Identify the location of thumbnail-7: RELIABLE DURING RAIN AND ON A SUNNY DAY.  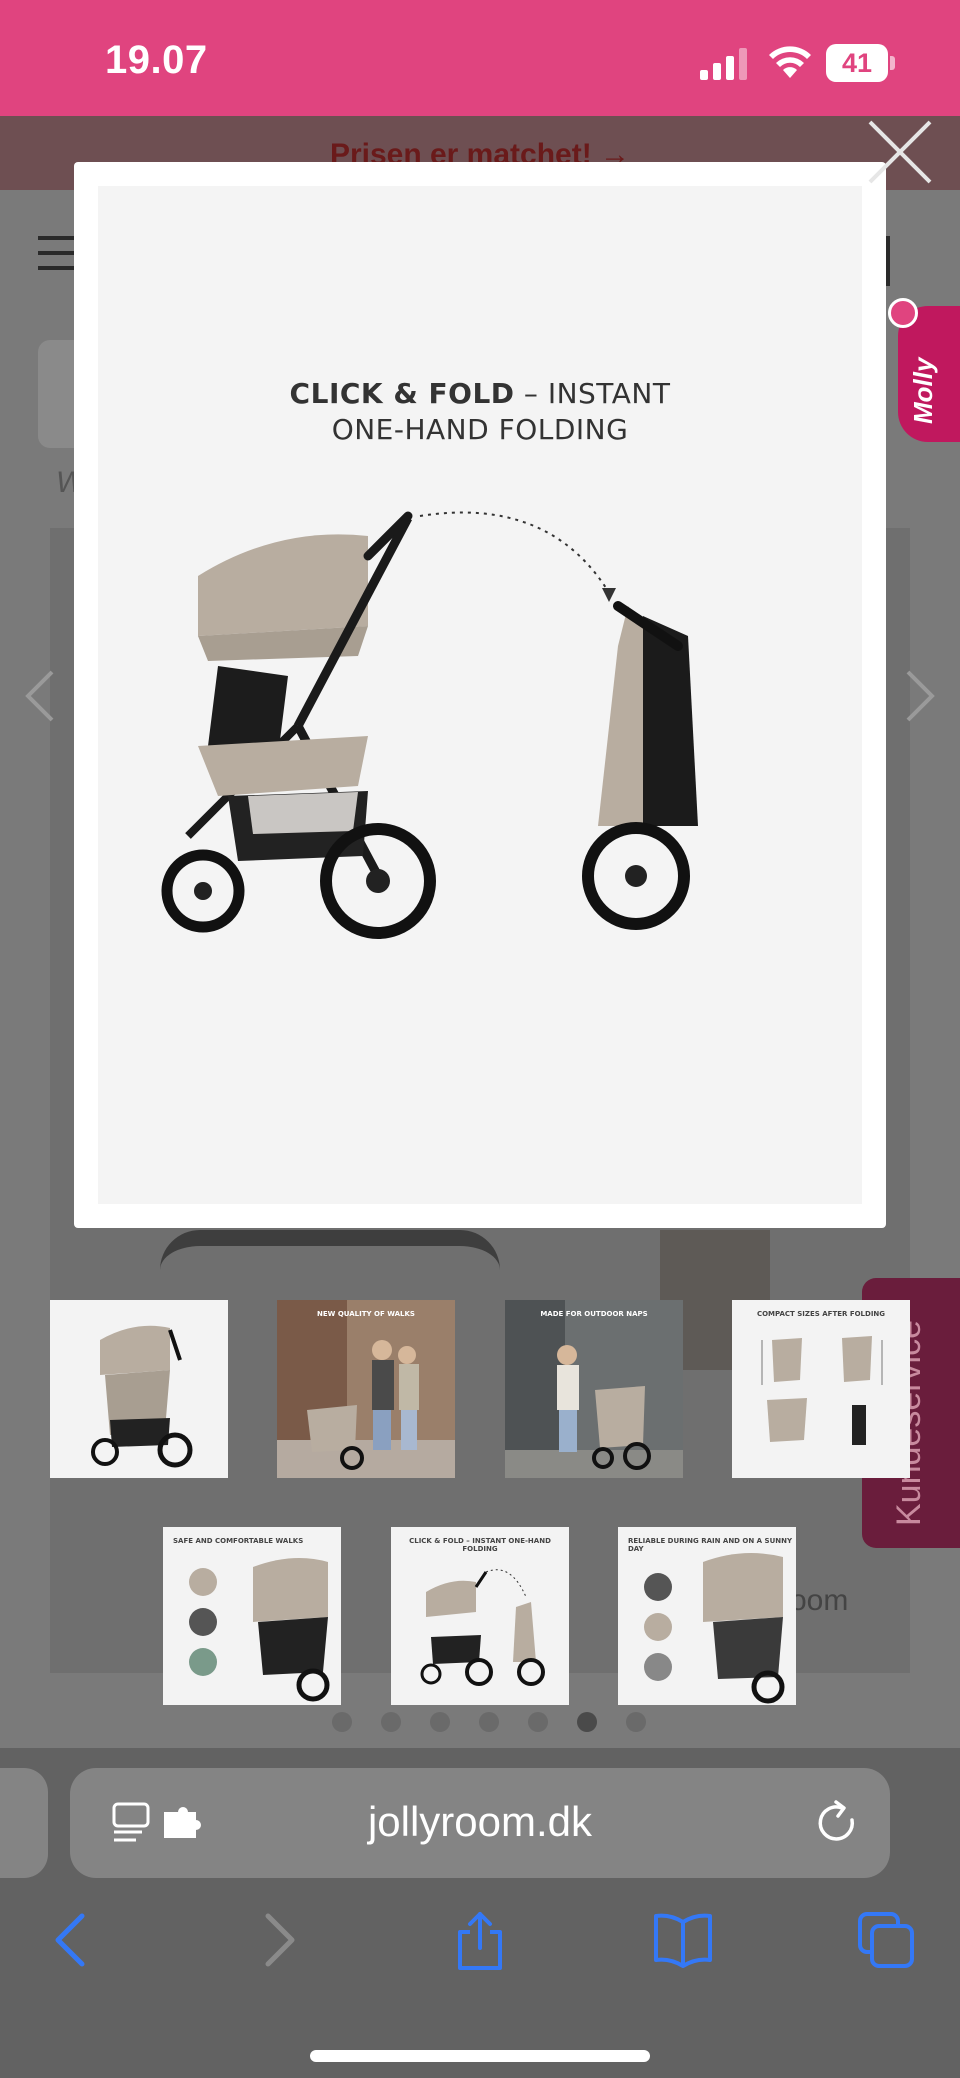
(707, 1616).